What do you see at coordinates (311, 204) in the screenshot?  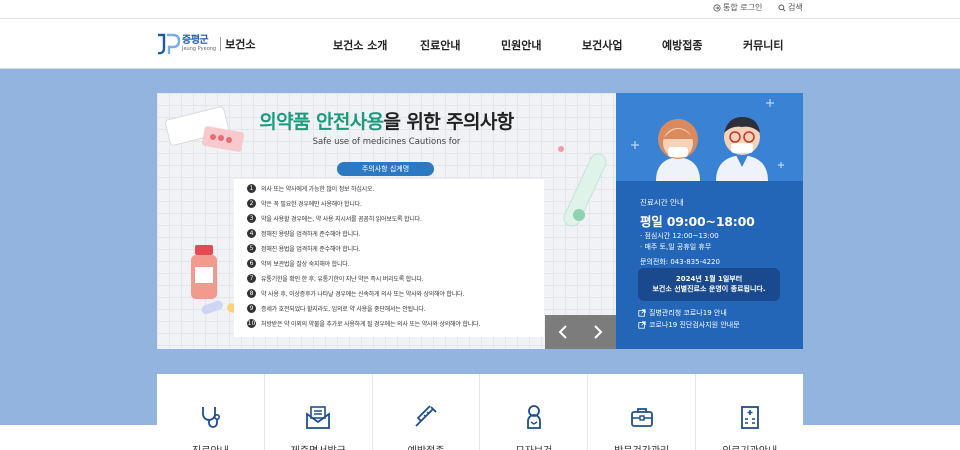 I see `caution-text: 약은 꼭 필요한 경우에만 사용해야 합니다.` at bounding box center [311, 204].